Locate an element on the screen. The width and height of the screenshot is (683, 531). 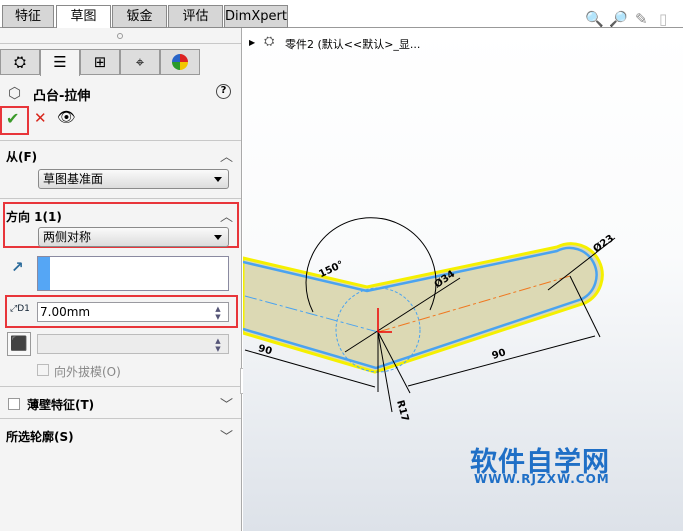
feature-title: 凸台-拉伸 is located at coordinates (62, 96).